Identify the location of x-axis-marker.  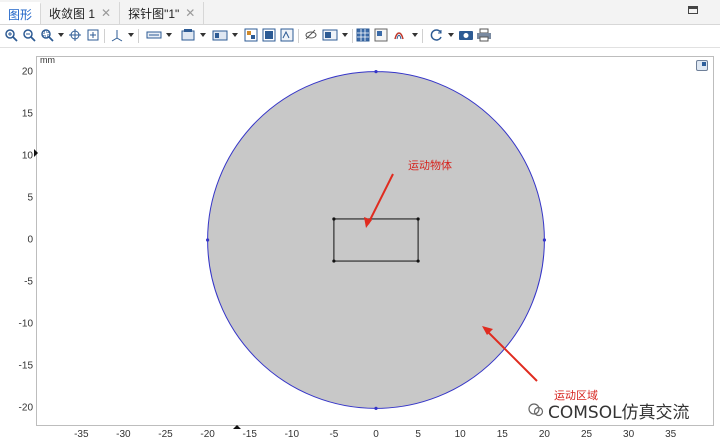
(237, 427).